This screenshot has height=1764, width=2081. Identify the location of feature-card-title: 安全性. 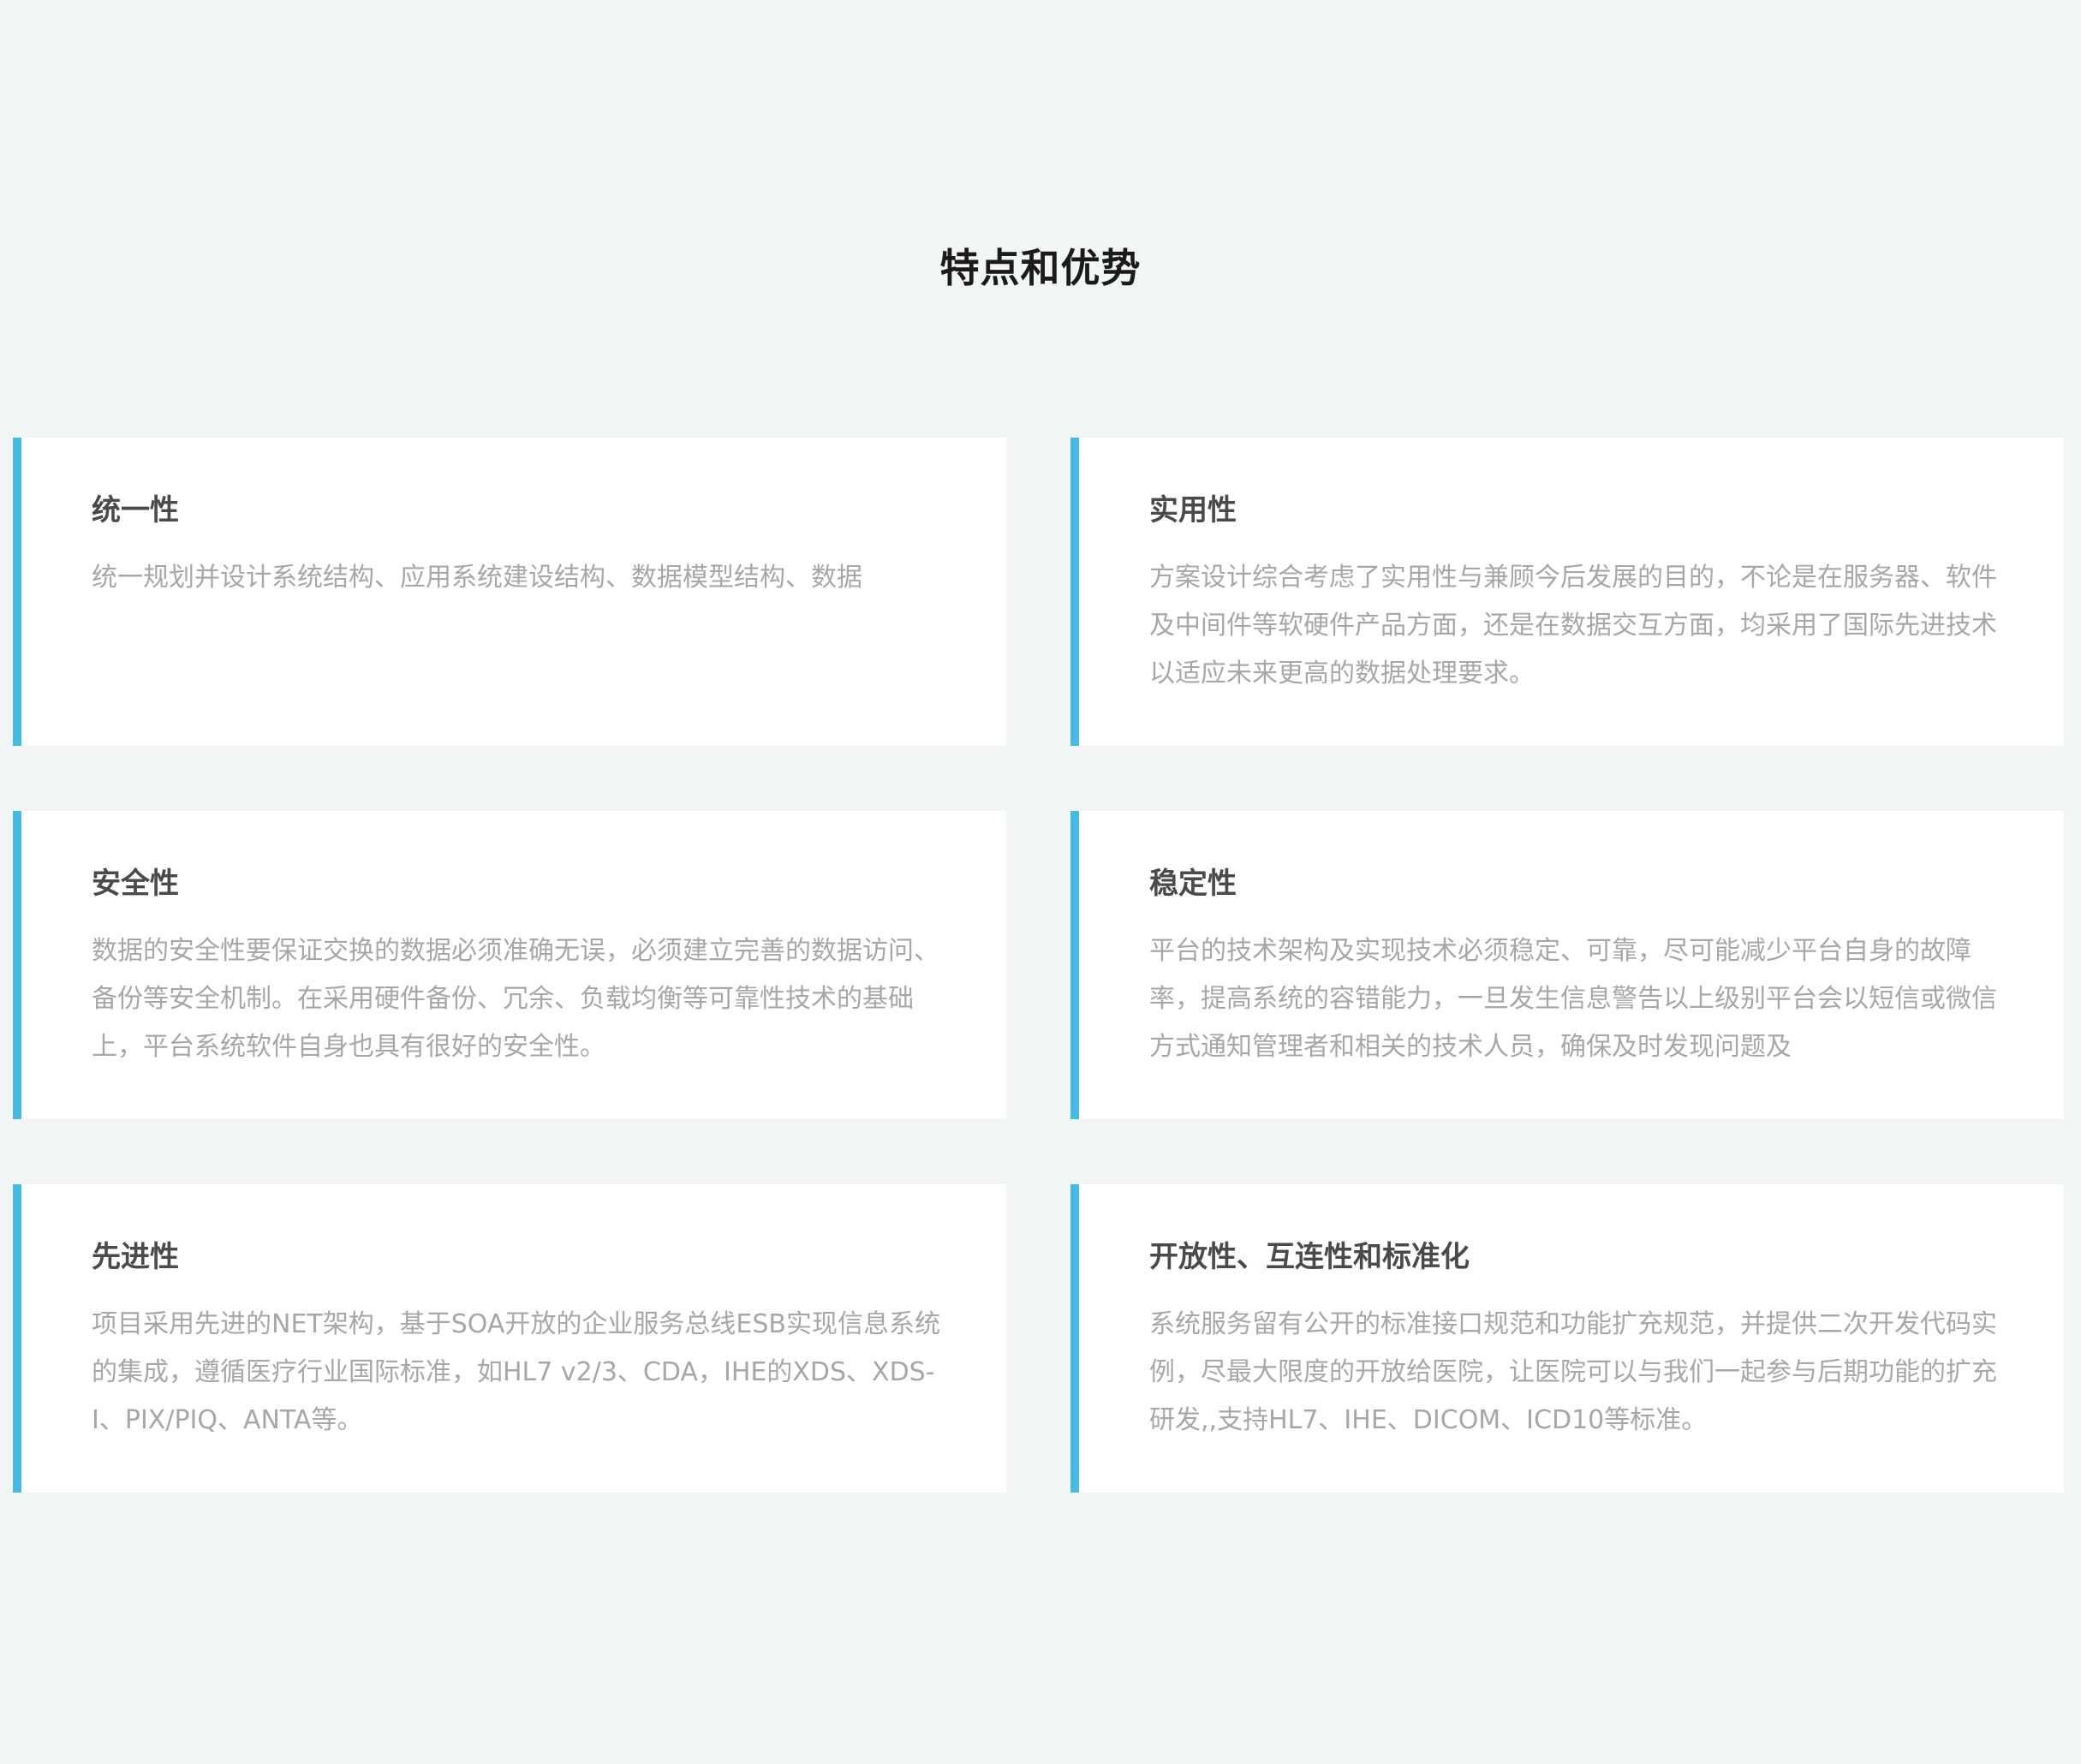
(136, 884).